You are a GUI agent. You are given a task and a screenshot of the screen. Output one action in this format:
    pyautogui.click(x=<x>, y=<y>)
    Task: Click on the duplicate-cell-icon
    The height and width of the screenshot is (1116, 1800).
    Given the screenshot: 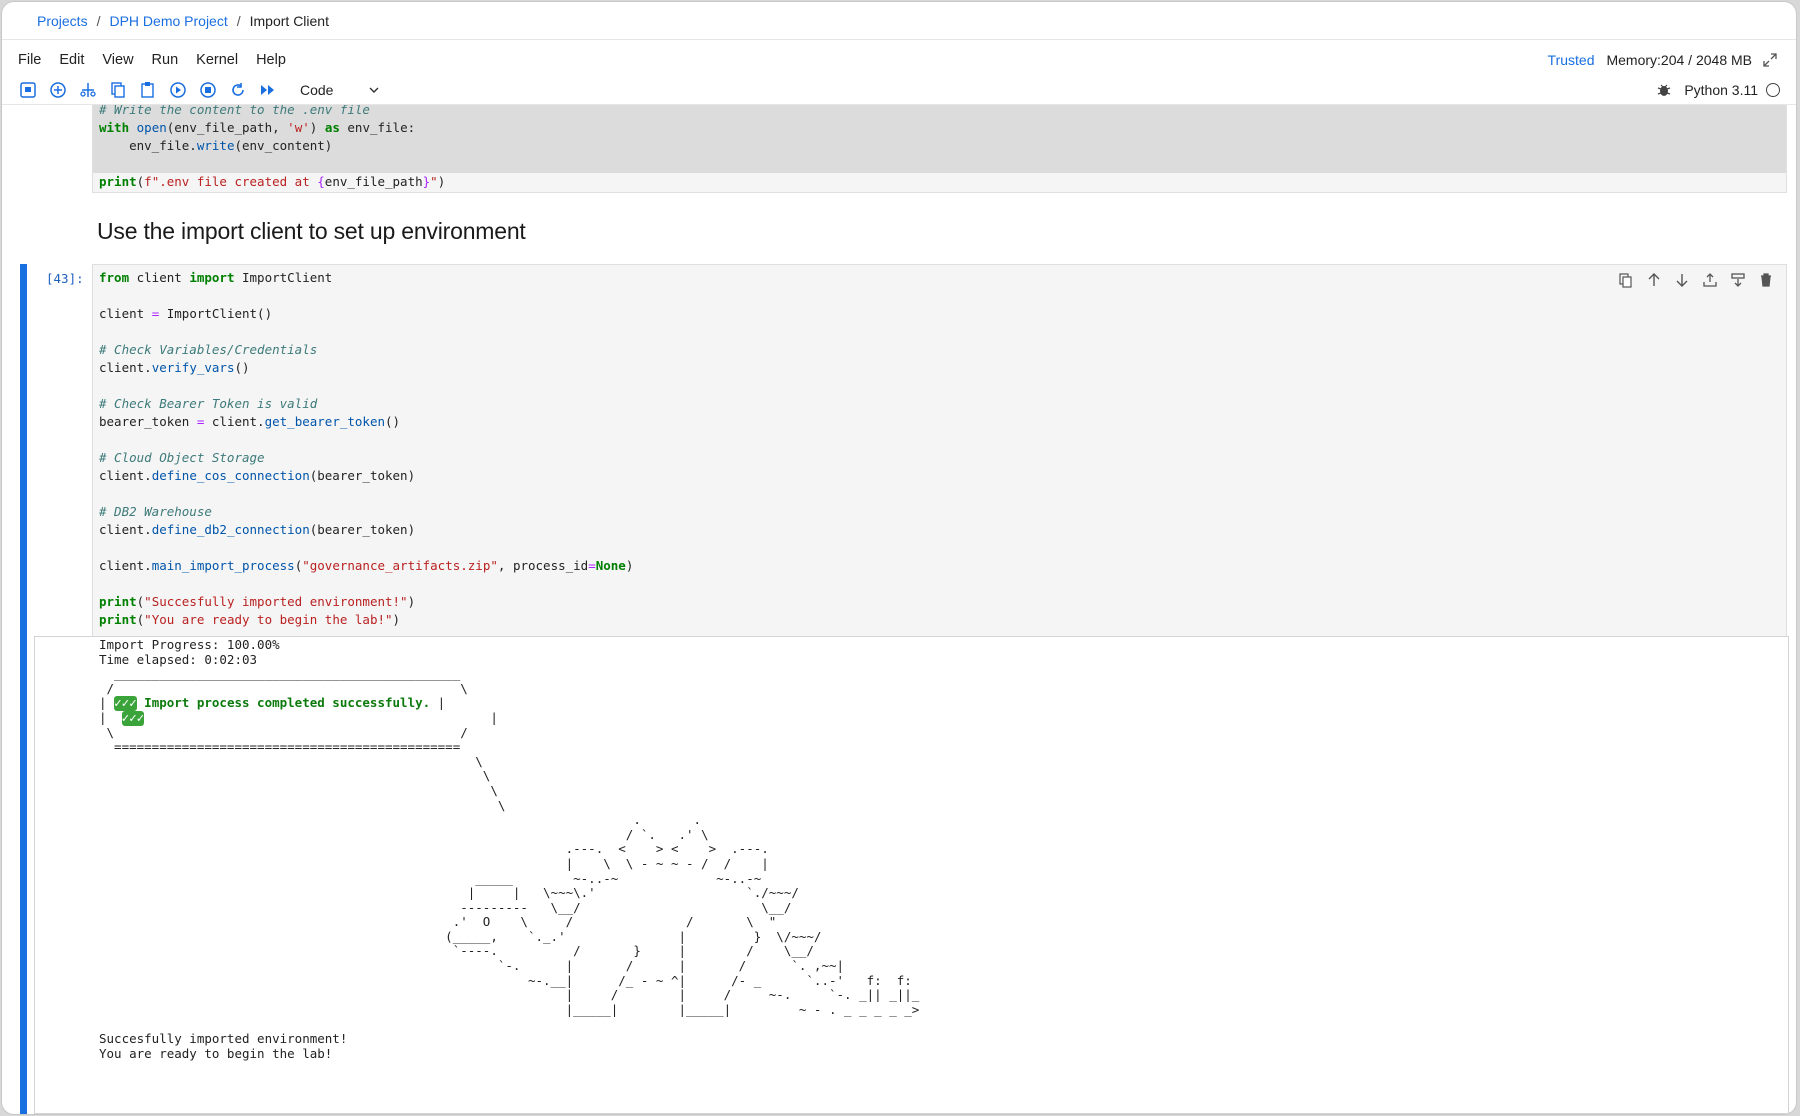 What is the action you would take?
    pyautogui.click(x=1626, y=280)
    